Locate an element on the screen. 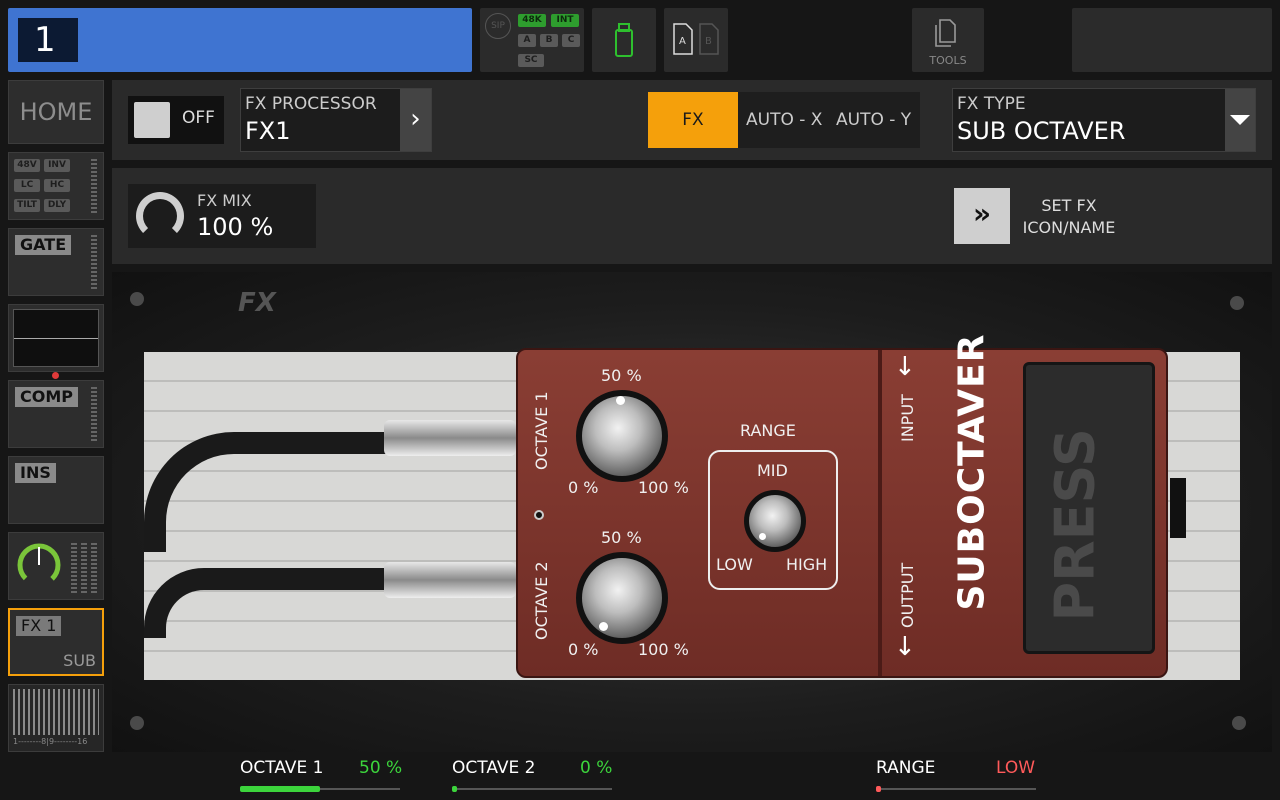 The height and width of the screenshot is (800, 1280). pan-section-button is located at coordinates (56, 566).